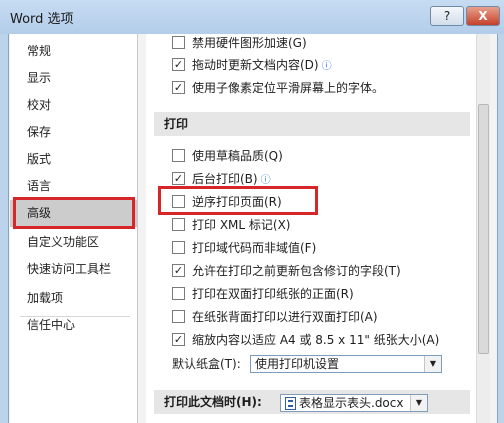 Image resolution: width=504 pixels, height=423 pixels. What do you see at coordinates (447, 16) in the screenshot?
I see `help-button: ?` at bounding box center [447, 16].